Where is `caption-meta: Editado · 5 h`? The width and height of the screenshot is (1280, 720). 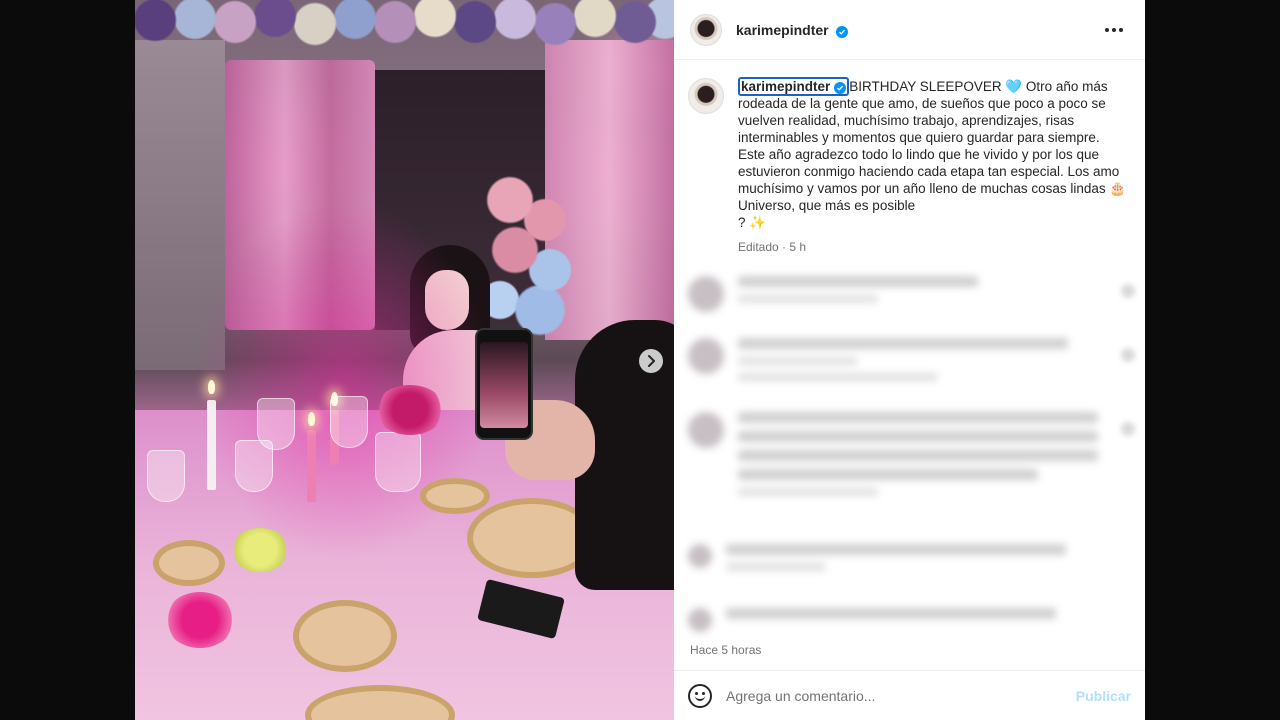
caption-meta: Editado · 5 h is located at coordinates (772, 247).